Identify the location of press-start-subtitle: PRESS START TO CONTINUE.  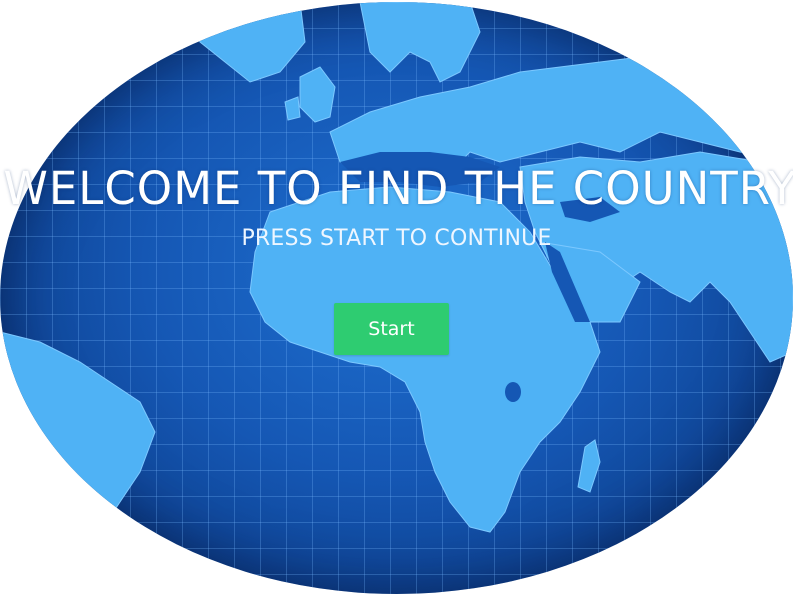
(396, 238).